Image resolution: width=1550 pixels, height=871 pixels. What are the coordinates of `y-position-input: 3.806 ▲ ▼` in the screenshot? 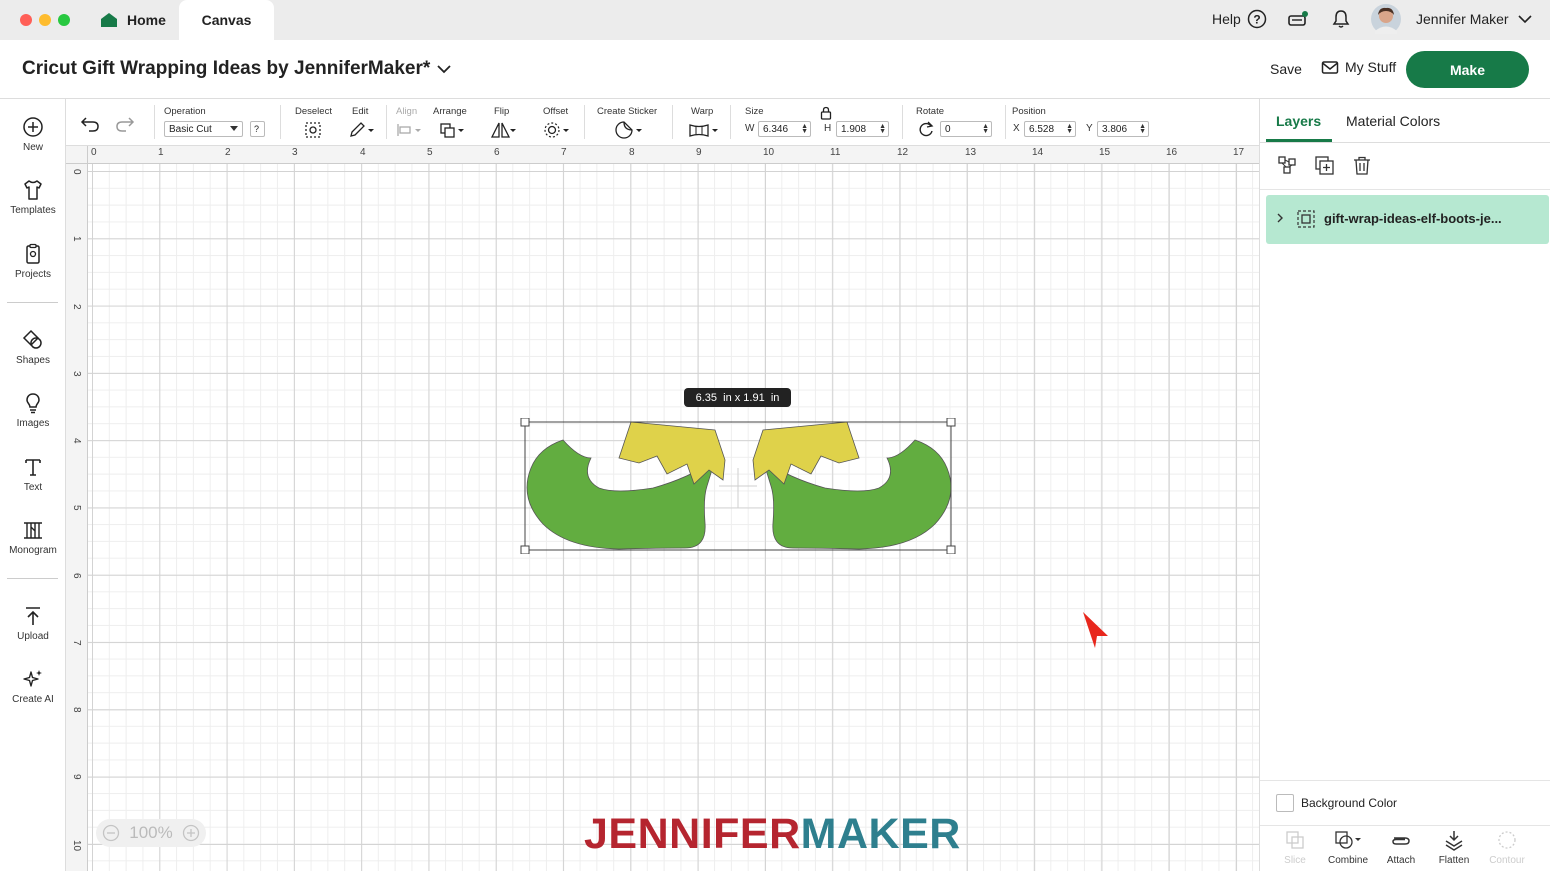 It's located at (1123, 129).